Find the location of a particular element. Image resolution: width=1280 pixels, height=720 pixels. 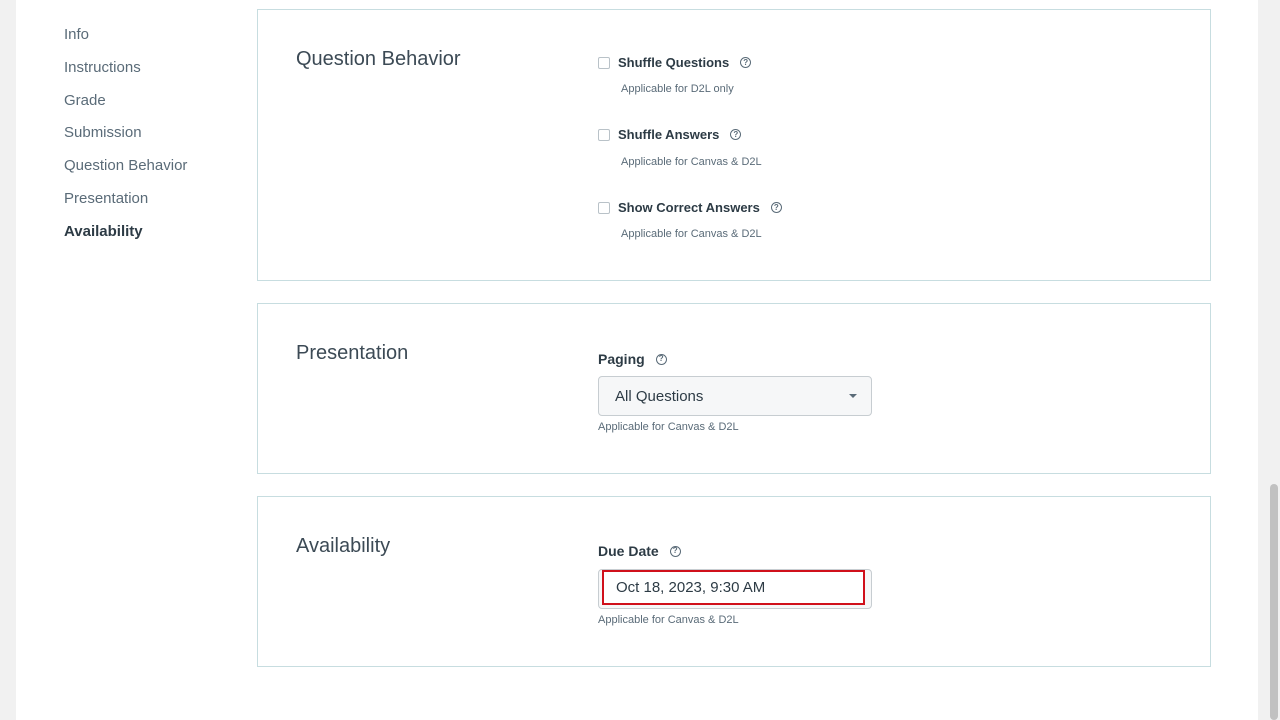

paging-label: Paging ? is located at coordinates (632, 359).